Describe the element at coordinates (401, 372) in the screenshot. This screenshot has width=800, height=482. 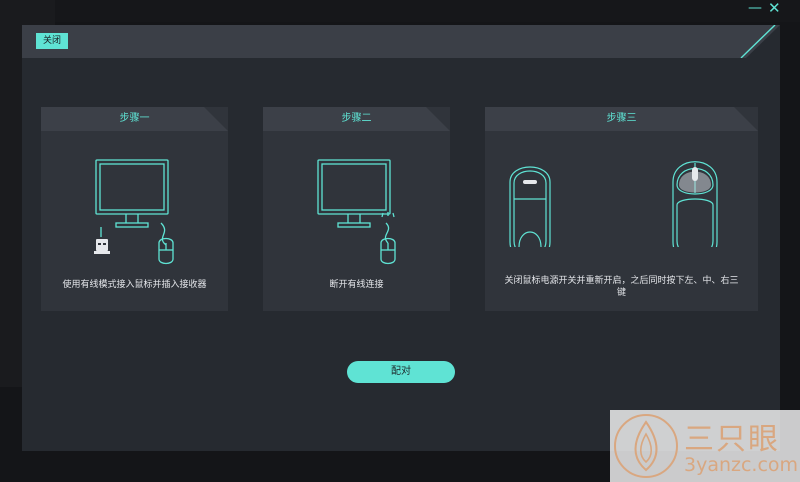
I see `pair-button: 配对` at that location.